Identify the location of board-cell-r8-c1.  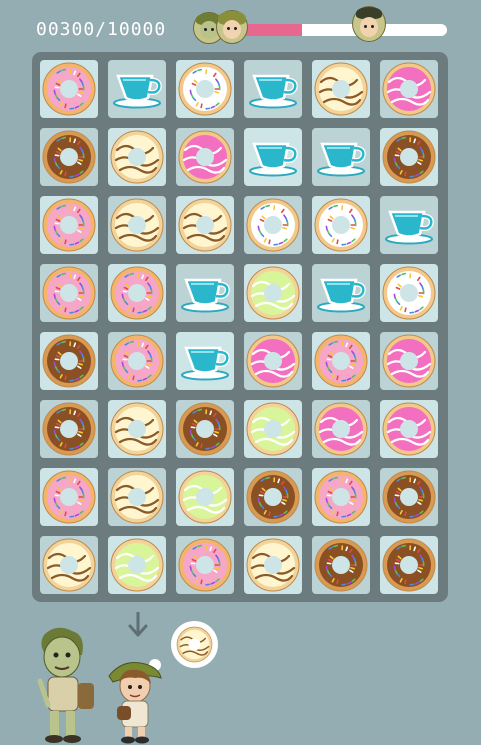
(69, 565).